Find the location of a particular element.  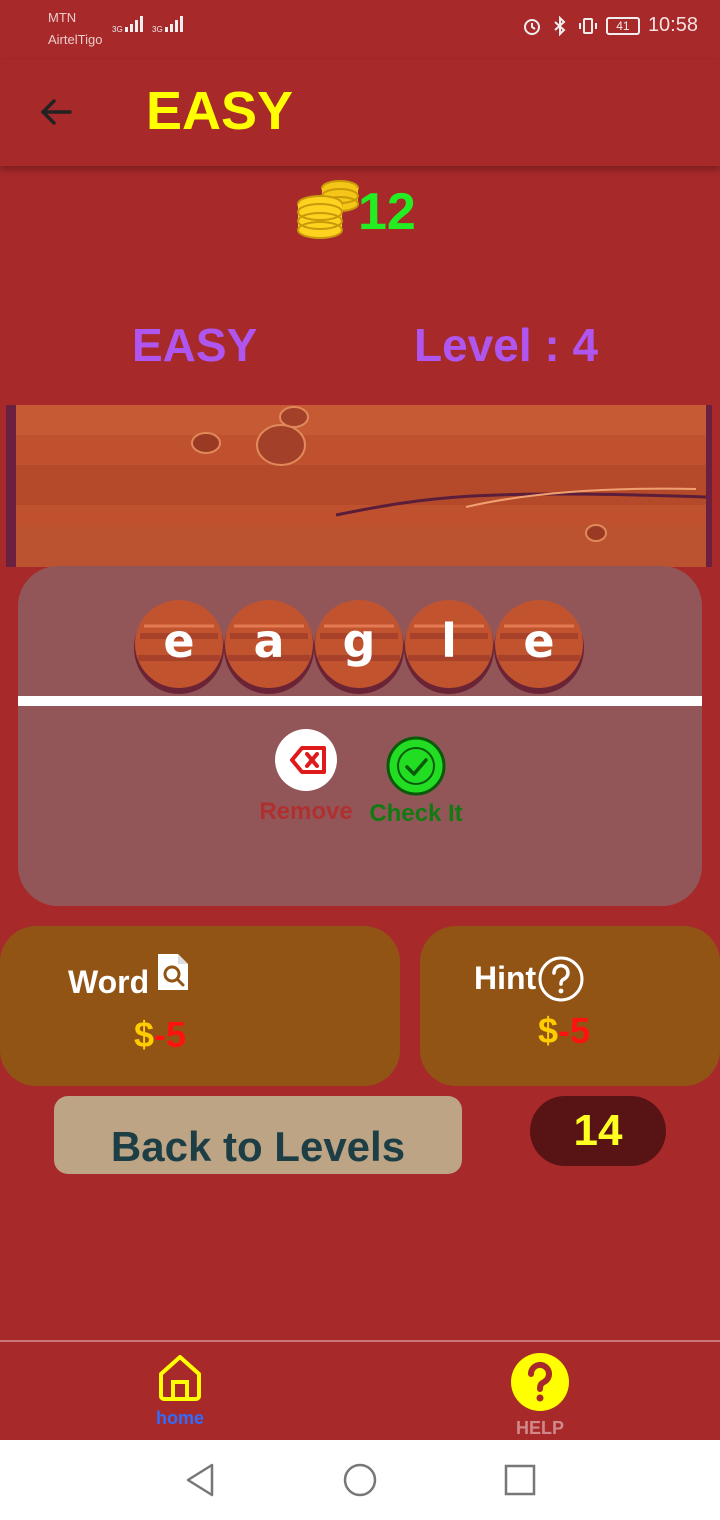

alarm-icon is located at coordinates (531, 26).